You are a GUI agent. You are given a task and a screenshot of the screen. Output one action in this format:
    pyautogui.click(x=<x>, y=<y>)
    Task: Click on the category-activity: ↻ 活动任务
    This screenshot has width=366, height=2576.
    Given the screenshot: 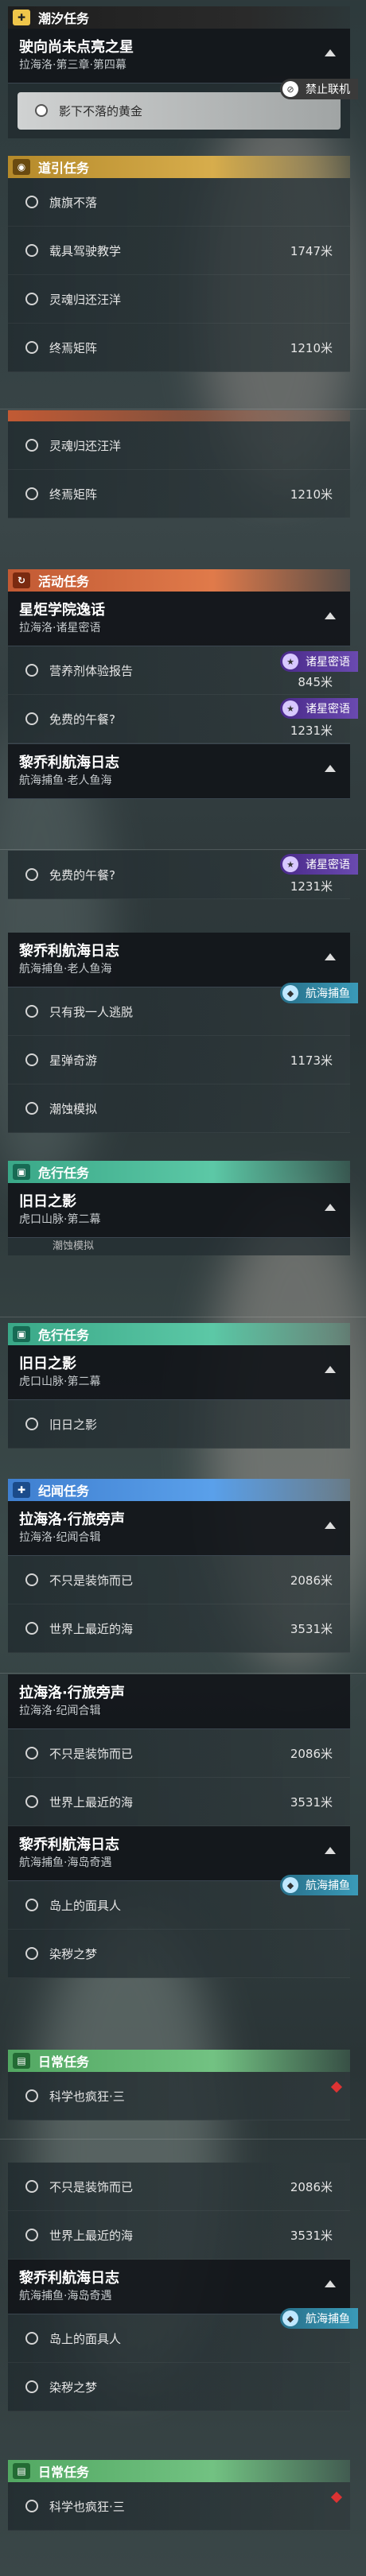 What is the action you would take?
    pyautogui.click(x=179, y=581)
    